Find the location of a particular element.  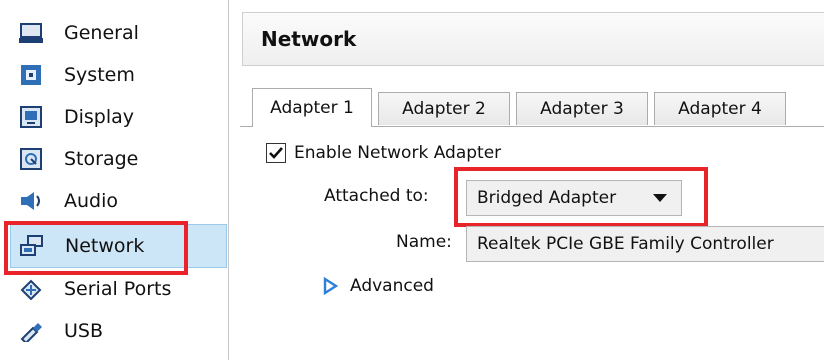

attached-to-dropdown: Bridged Adapter is located at coordinates (574, 198).